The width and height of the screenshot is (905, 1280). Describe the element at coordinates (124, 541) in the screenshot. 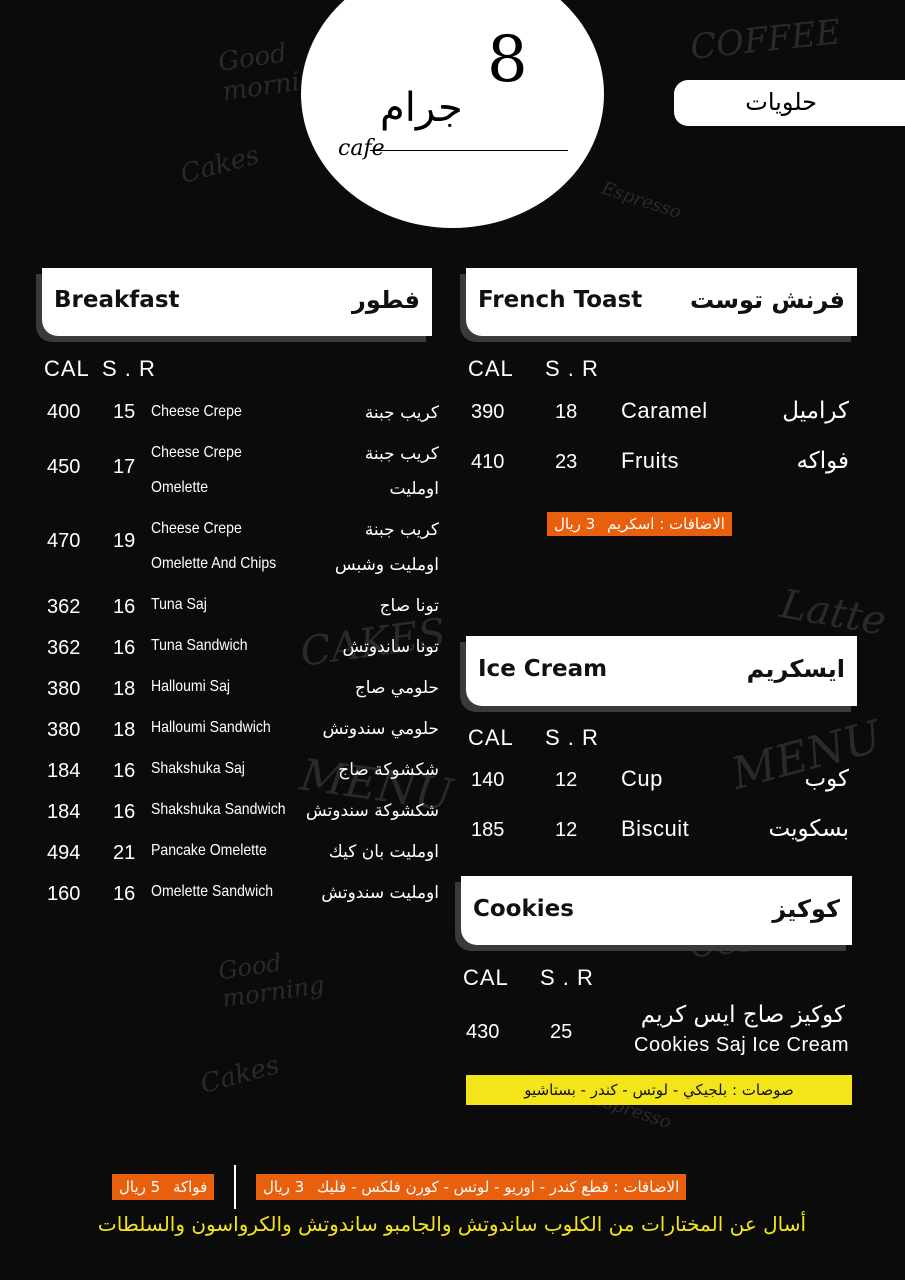

I see `breakfast-price: 19` at that location.